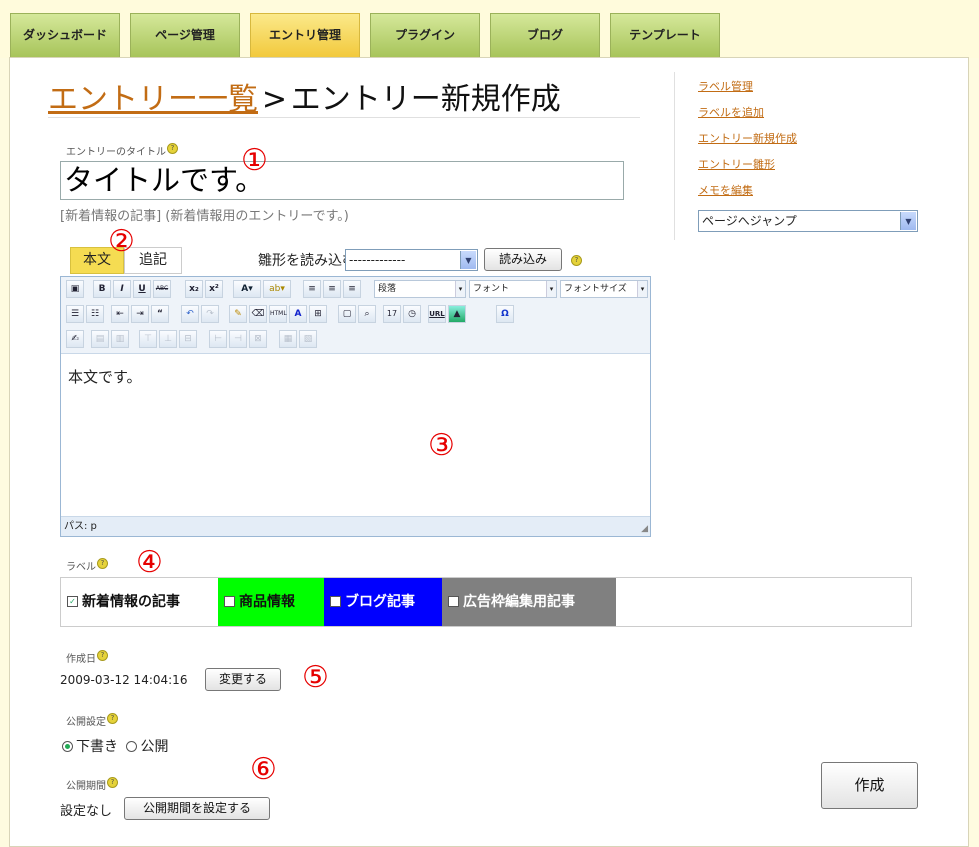 This screenshot has height=847, width=979. I want to click on label-item-products: 商品情報, so click(271, 602).